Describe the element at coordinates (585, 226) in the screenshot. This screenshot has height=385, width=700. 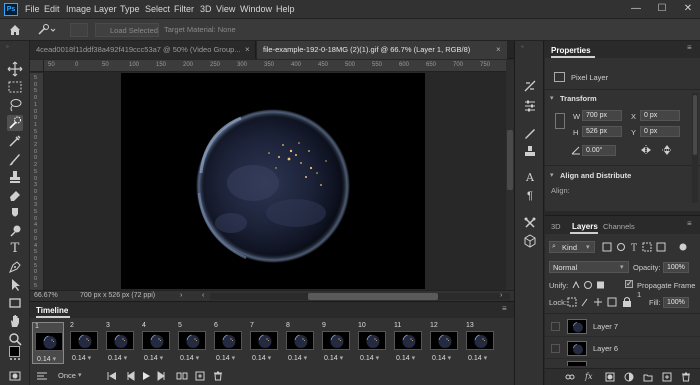
I see `tab-layers: Layers` at that location.